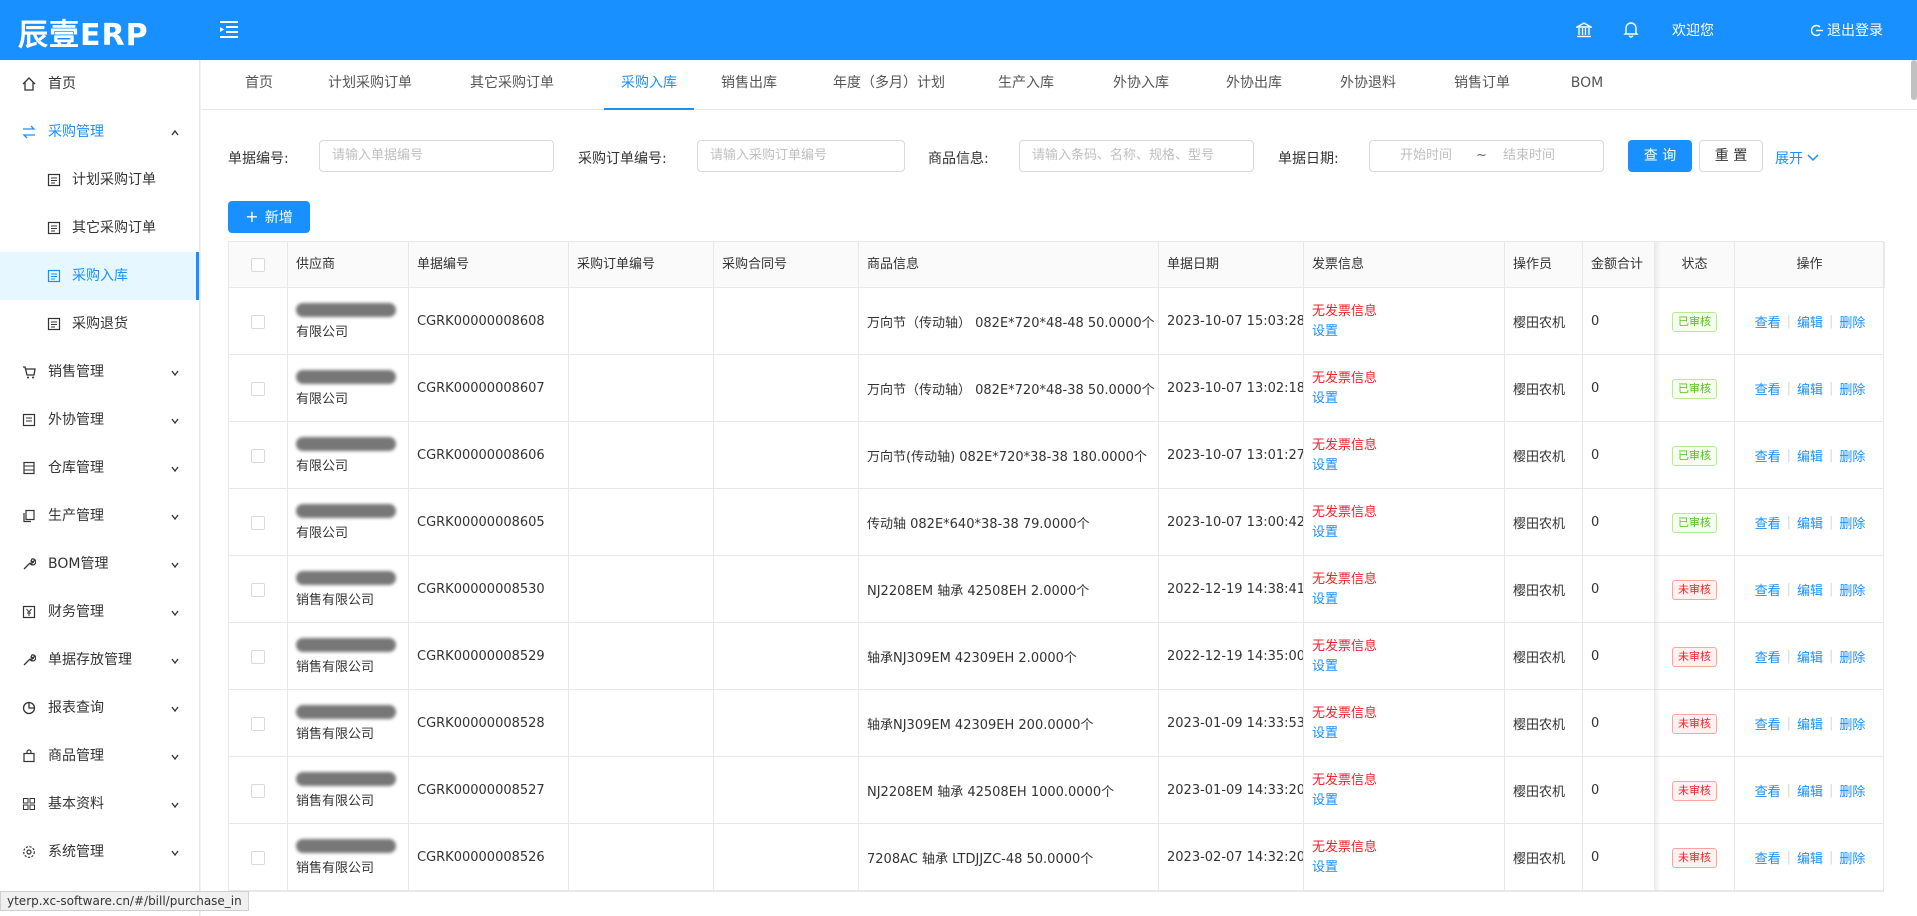 This screenshot has width=1917, height=916. I want to click on date-range-input: 开始时间 ~ 结束时间, so click(1486, 156).